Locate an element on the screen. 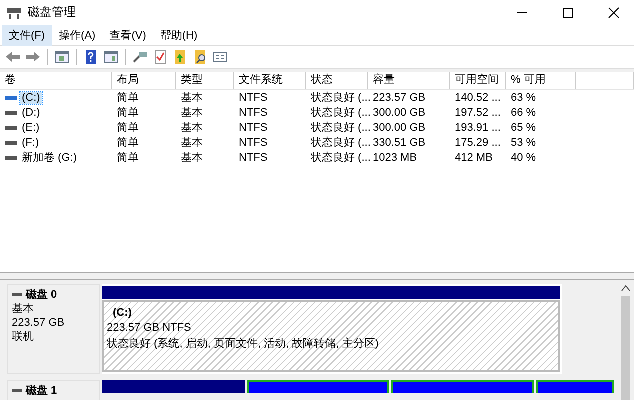 Image resolution: width=634 pixels, height=400 pixels. table-cell-text: 223.57 GB is located at coordinates (399, 98).